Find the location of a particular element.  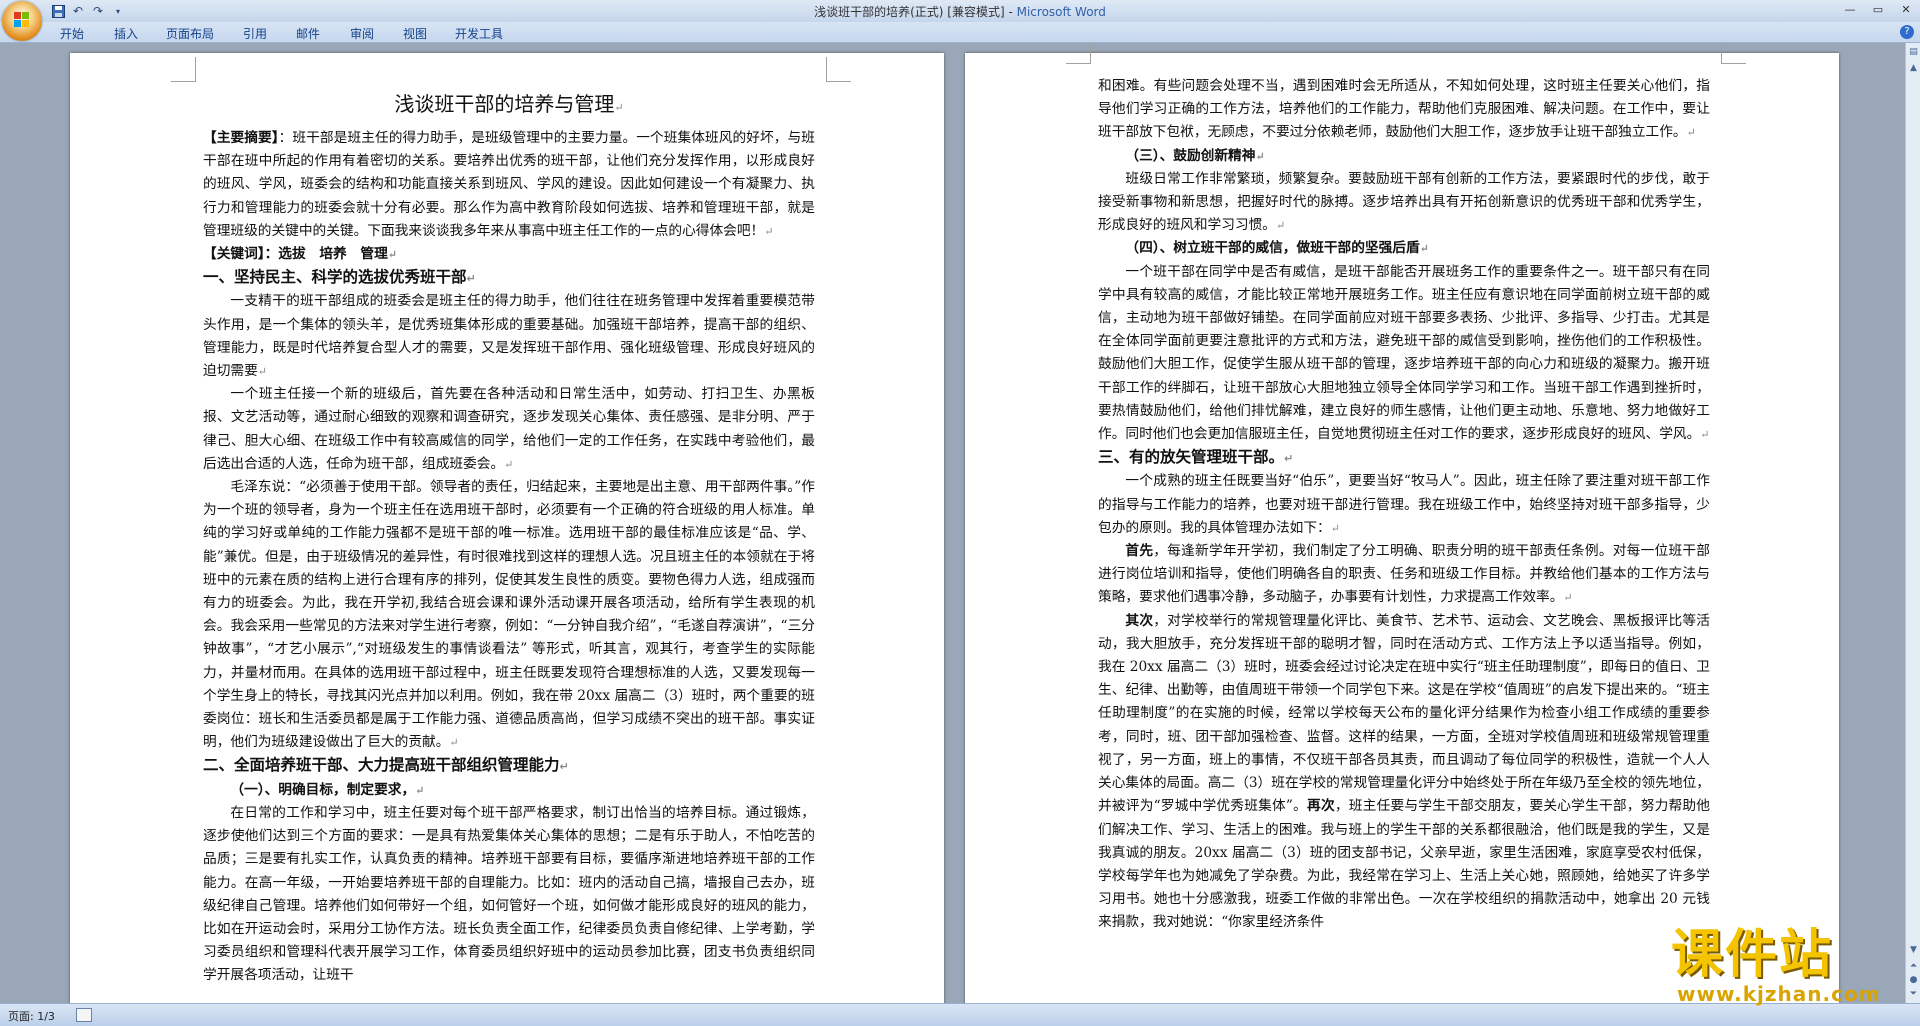

maximize-icon: ▭ is located at coordinates (1878, 9).